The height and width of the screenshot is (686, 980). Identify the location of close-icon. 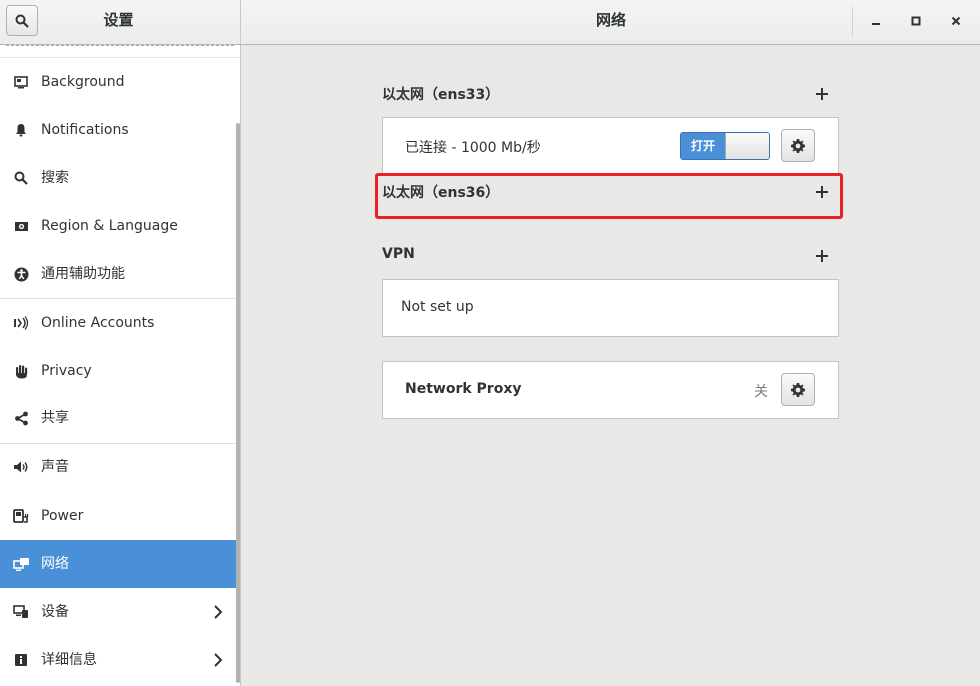
(956, 21).